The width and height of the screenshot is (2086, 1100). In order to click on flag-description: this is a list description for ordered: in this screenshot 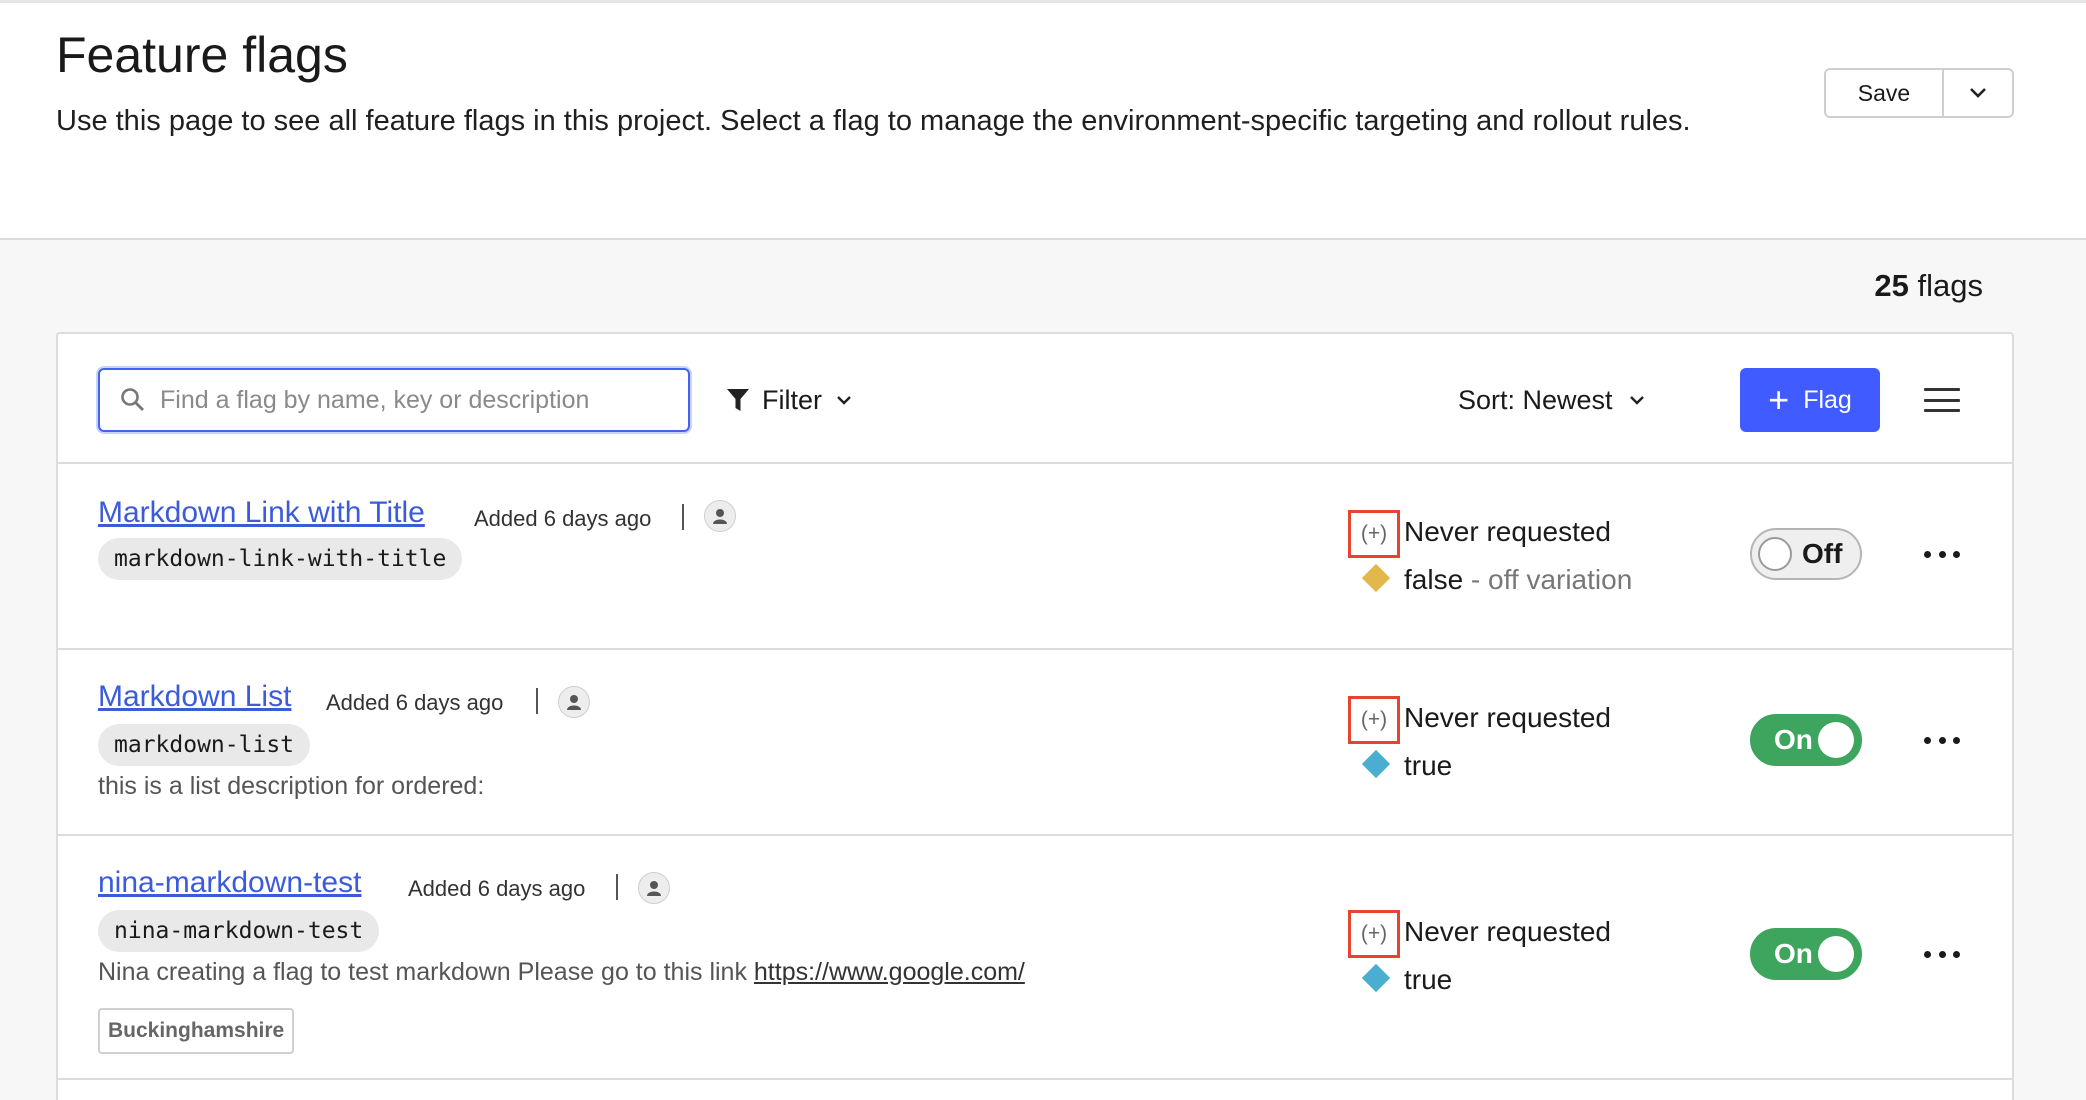, I will do `click(291, 786)`.